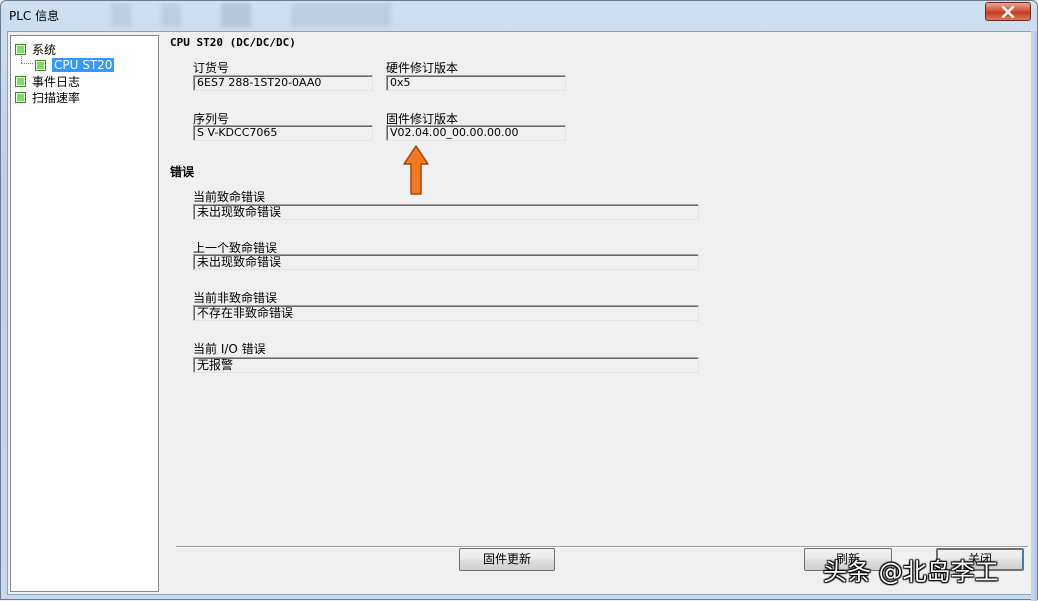 The width and height of the screenshot is (1038, 601). Describe the element at coordinates (476, 133) in the screenshot. I see `firmware-revision-field: V02.04.00_00.00.00.00` at that location.